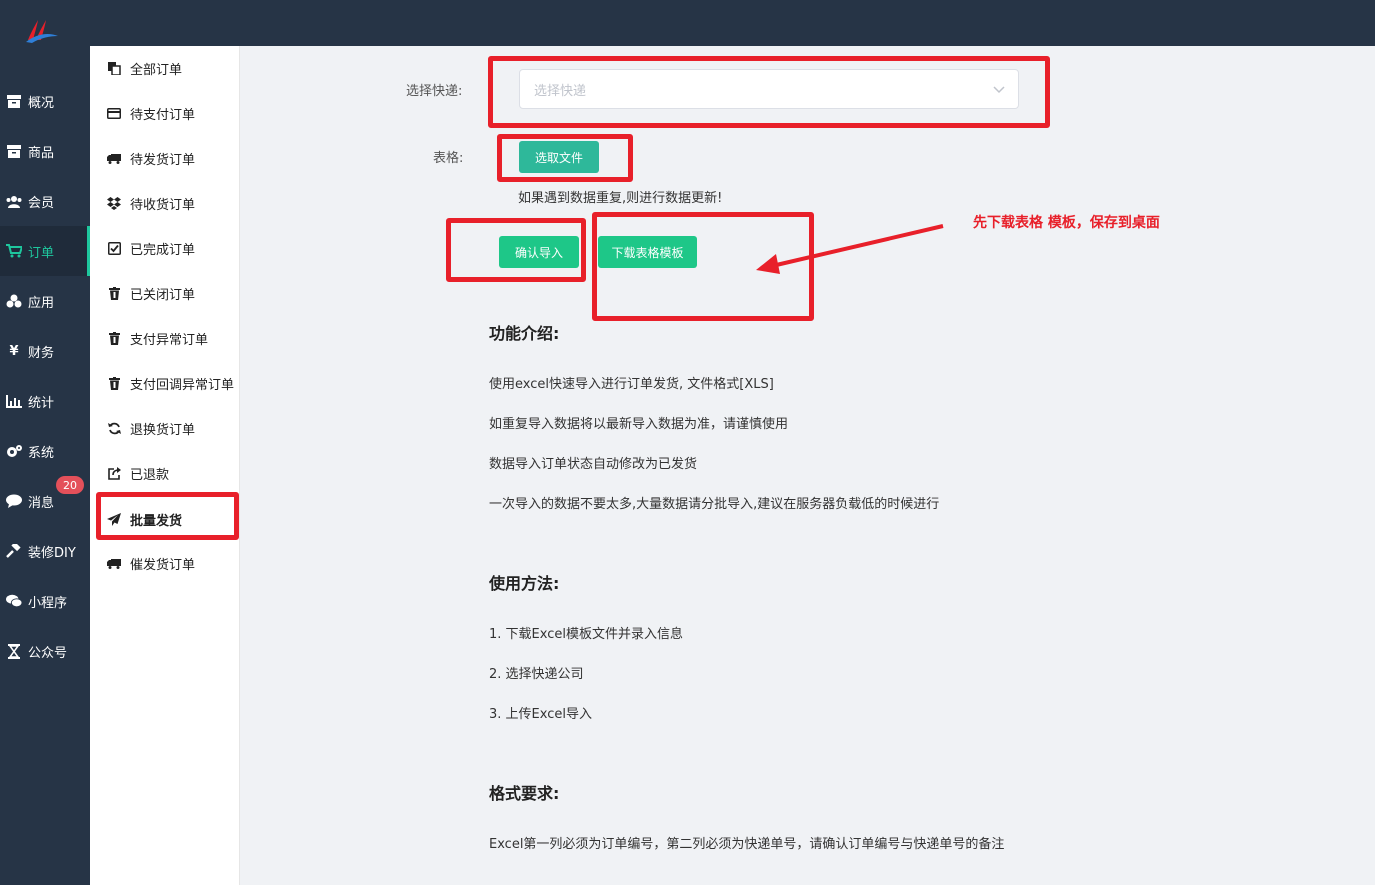 This screenshot has width=1375, height=885. What do you see at coordinates (639, 424) in the screenshot?
I see `intro-line: 如重复导入数据将以最新导入数据为准，请谨慎使用` at bounding box center [639, 424].